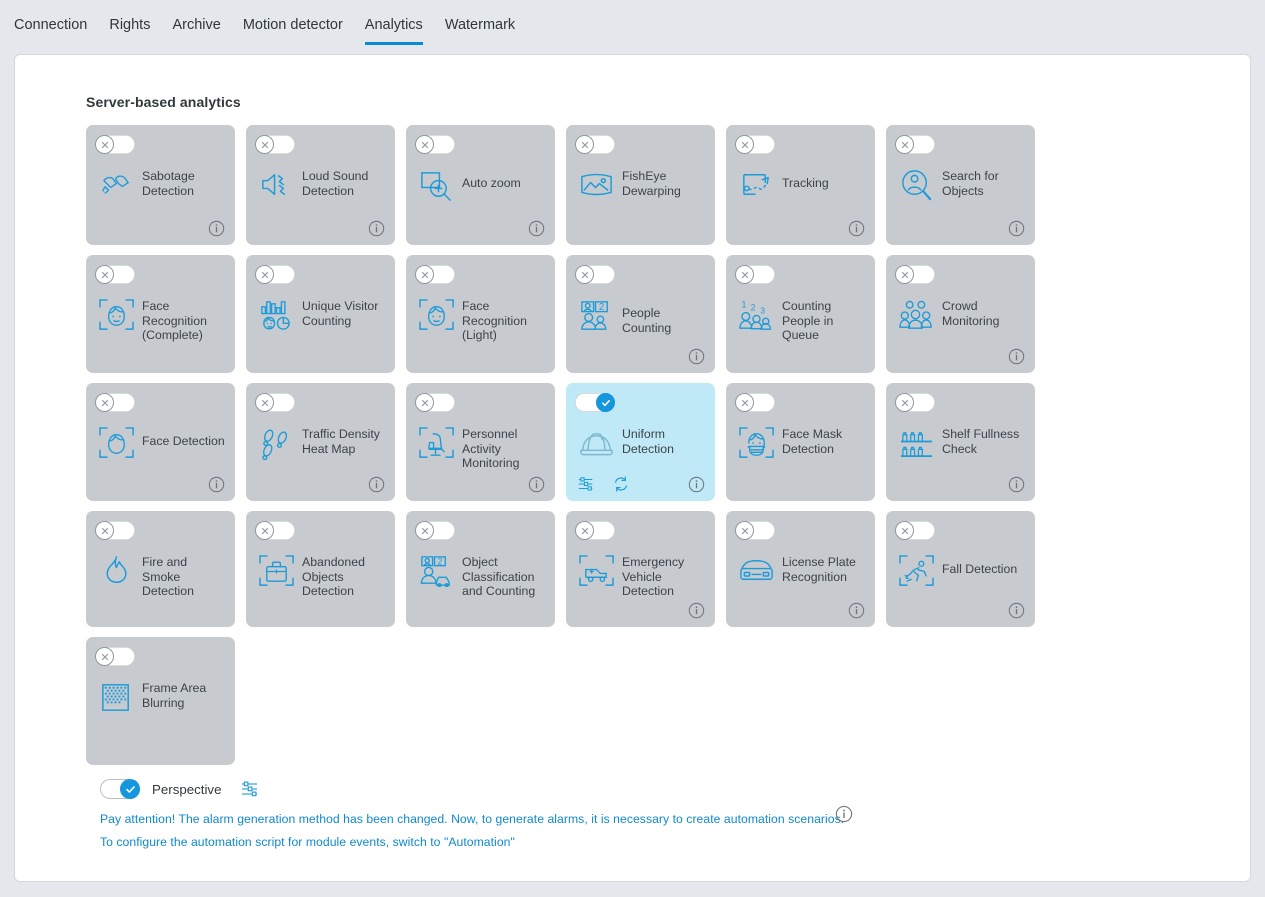  What do you see at coordinates (50, 31) in the screenshot?
I see `tab-connection: Connection` at bounding box center [50, 31].